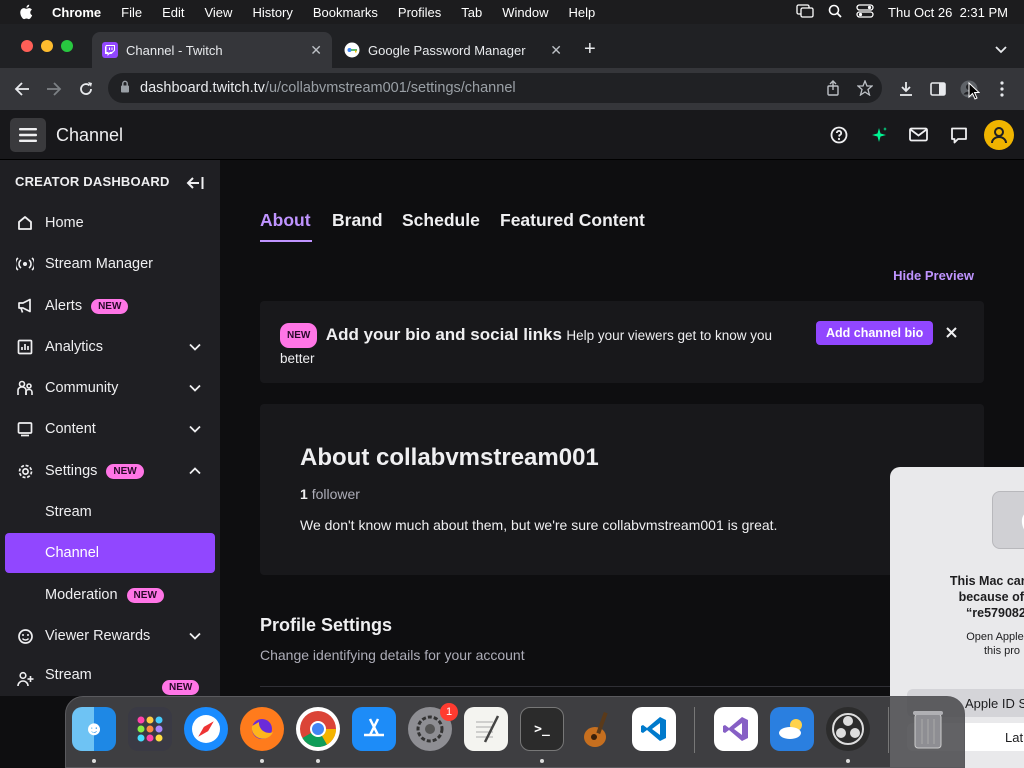  I want to click on sidebar-item-analytics: Analytics, so click(110, 347).